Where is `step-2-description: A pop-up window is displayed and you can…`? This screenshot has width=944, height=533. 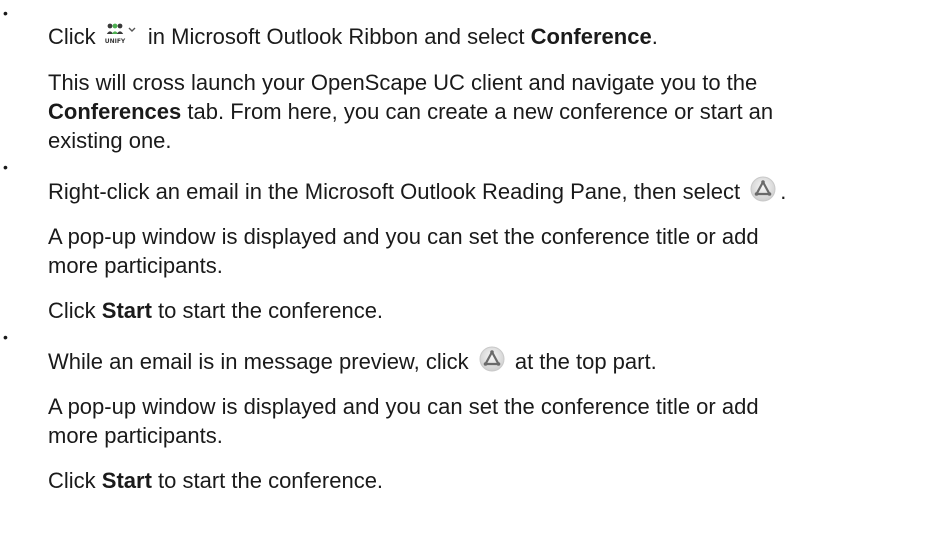
step-2-description: A pop-up window is displayed and you can… is located at coordinates (403, 251).